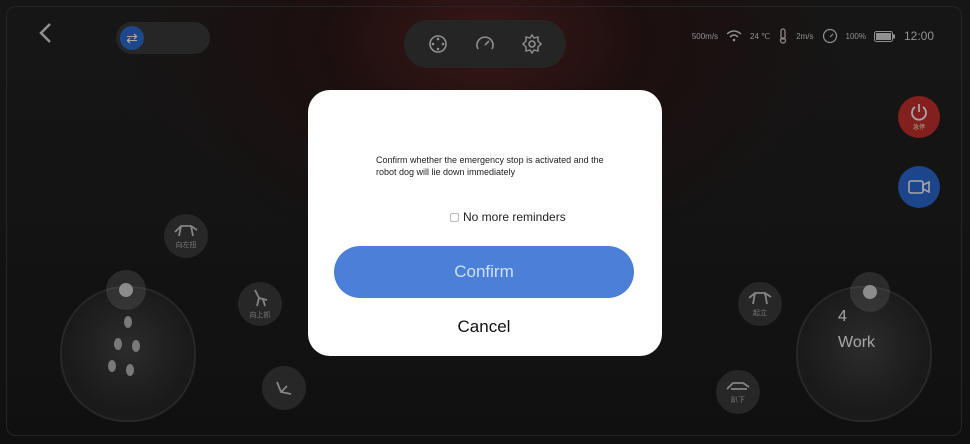 The image size is (970, 444). I want to click on confirm-button: Confirm, so click(484, 272).